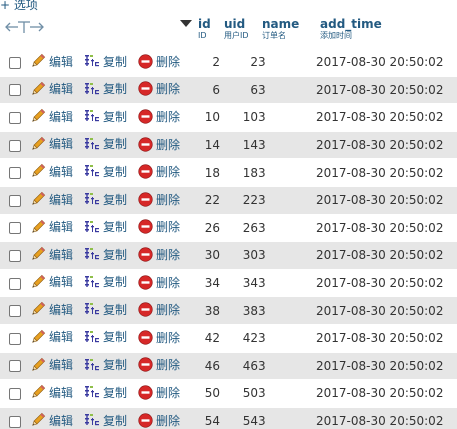 The image size is (457, 429). Describe the element at coordinates (186, 24) in the screenshot. I see `sort-dropdown-icon` at that location.